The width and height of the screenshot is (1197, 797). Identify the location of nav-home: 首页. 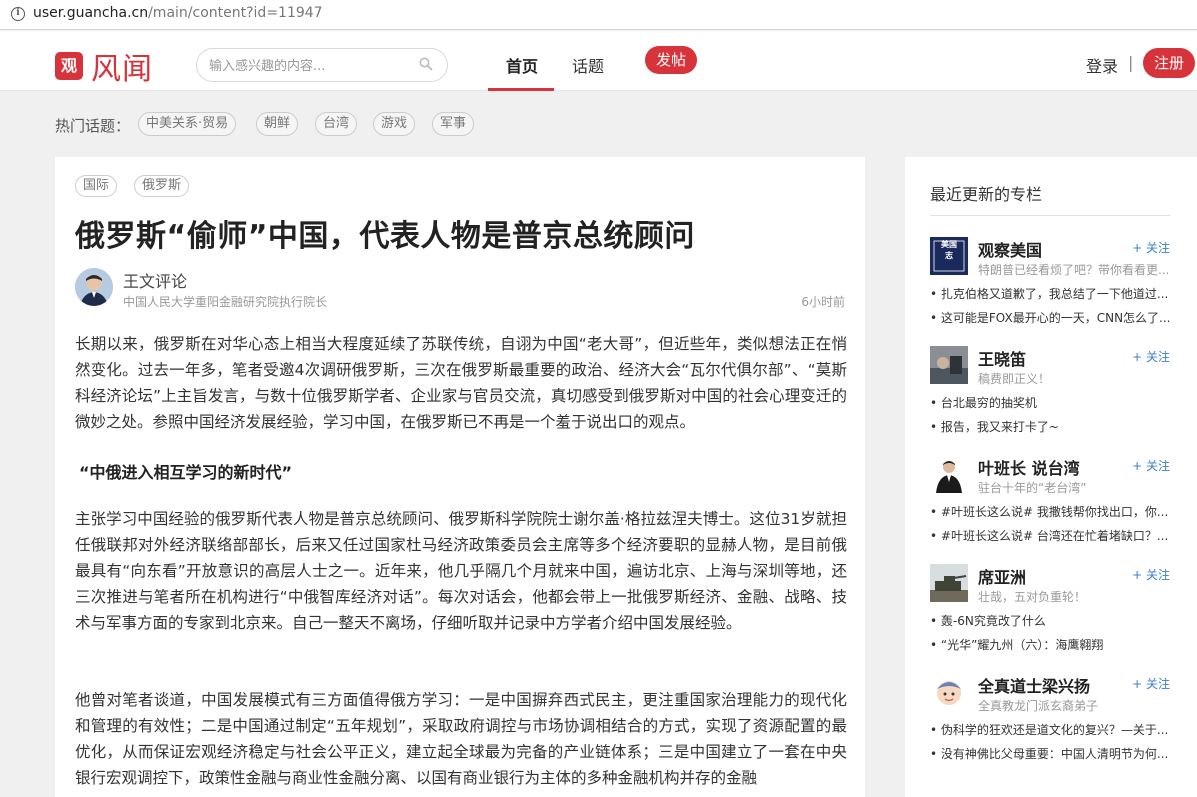
(522, 65).